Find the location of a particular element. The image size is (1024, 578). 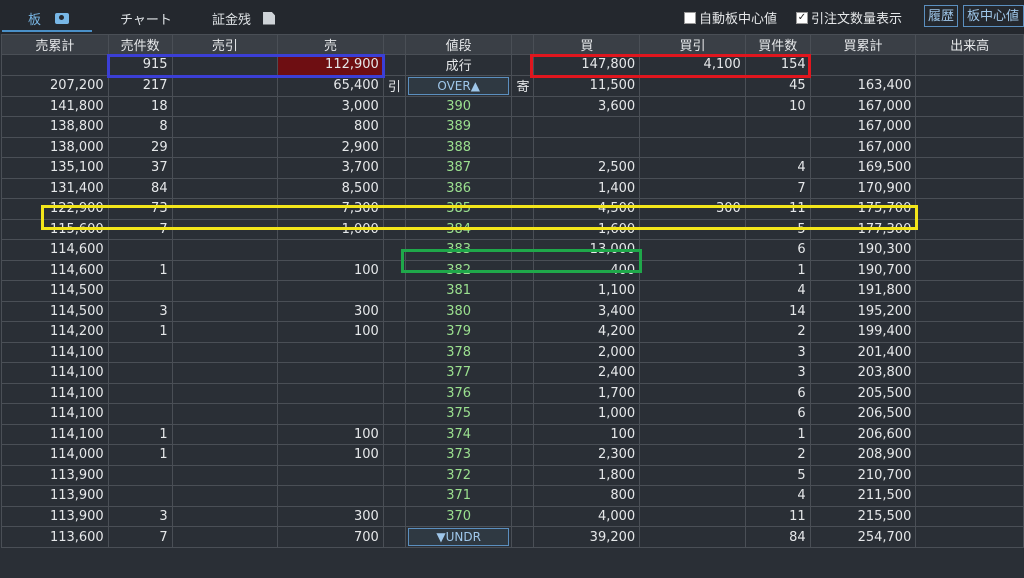

cell-price: 370 is located at coordinates (458, 516).